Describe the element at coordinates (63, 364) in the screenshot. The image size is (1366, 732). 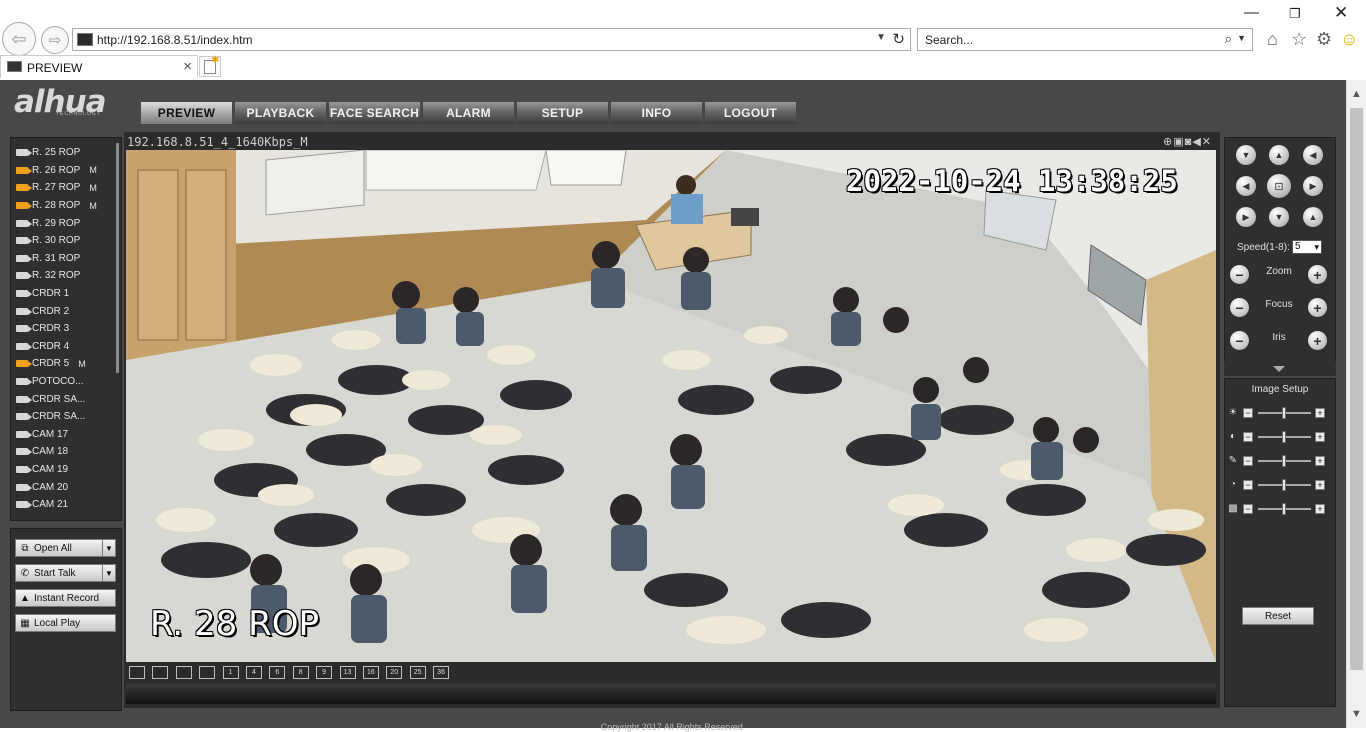
I see `camera-list-item: CRDR 5 M` at that location.